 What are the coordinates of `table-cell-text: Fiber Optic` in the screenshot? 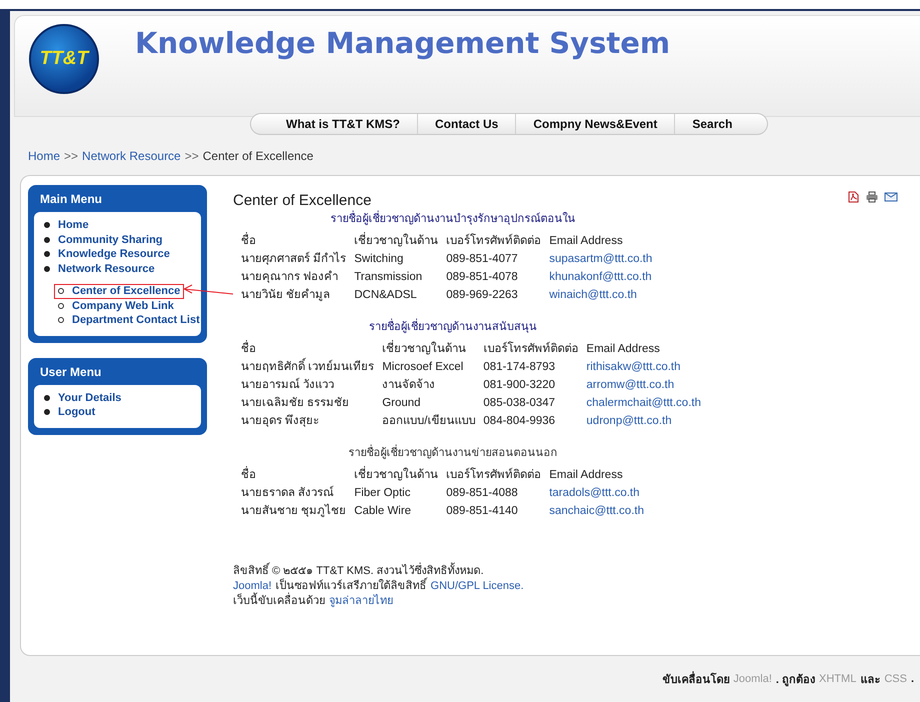 It's located at (382, 493).